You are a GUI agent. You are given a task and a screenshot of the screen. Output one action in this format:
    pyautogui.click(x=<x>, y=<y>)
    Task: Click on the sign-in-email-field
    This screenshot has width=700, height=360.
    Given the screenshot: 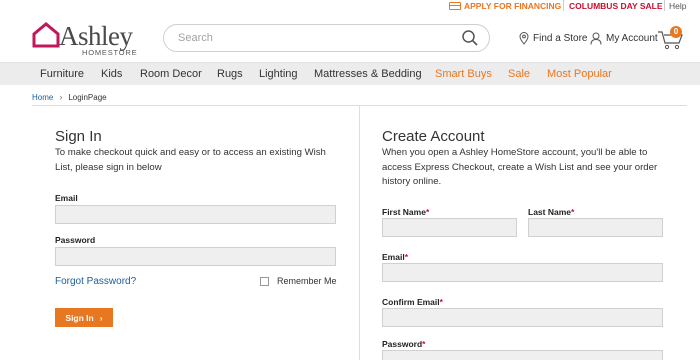 What is the action you would take?
    pyautogui.click(x=195, y=214)
    